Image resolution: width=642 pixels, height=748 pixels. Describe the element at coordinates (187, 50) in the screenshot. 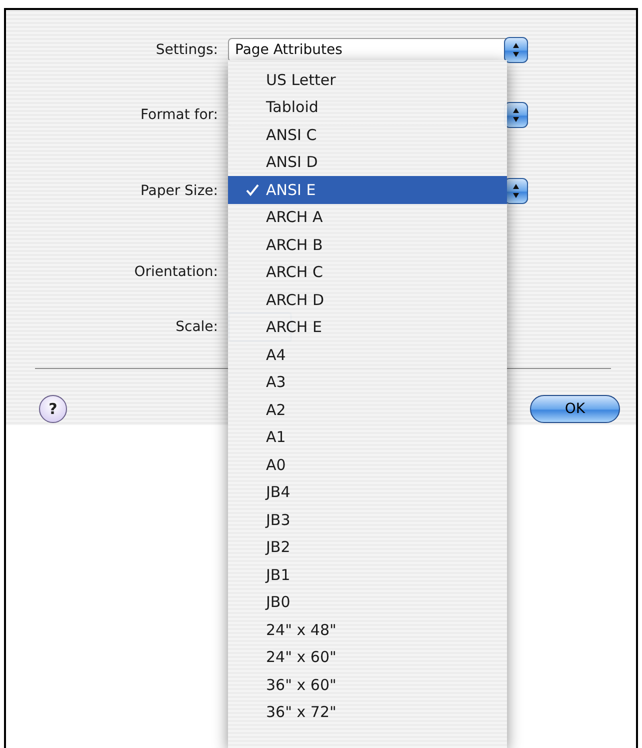

I see `field-label: Settings:` at that location.